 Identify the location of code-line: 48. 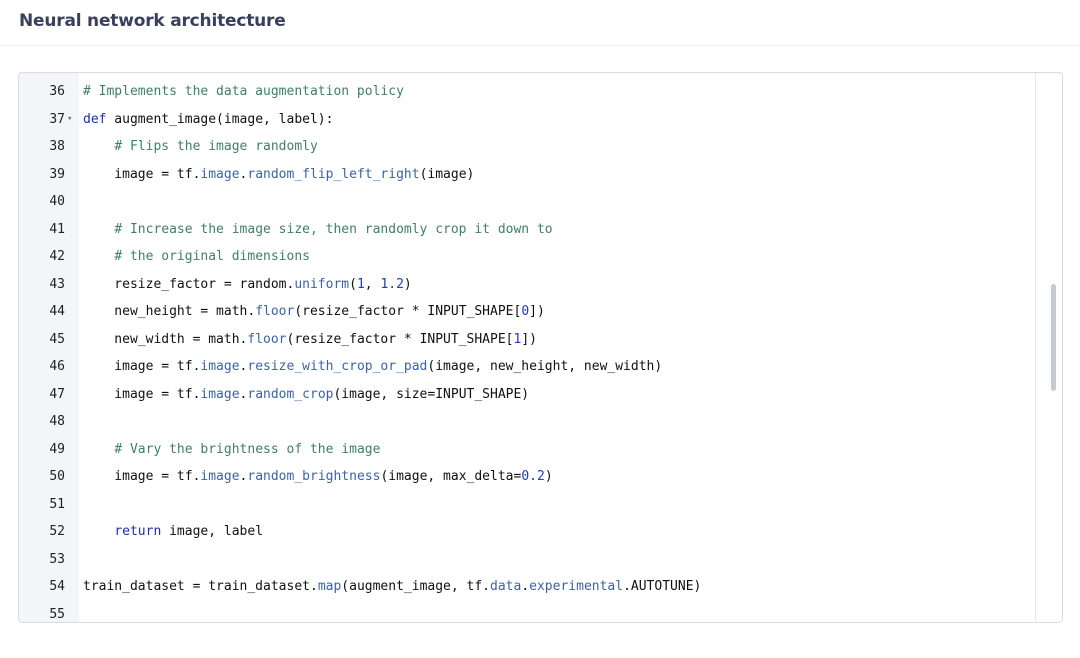
(527, 421).